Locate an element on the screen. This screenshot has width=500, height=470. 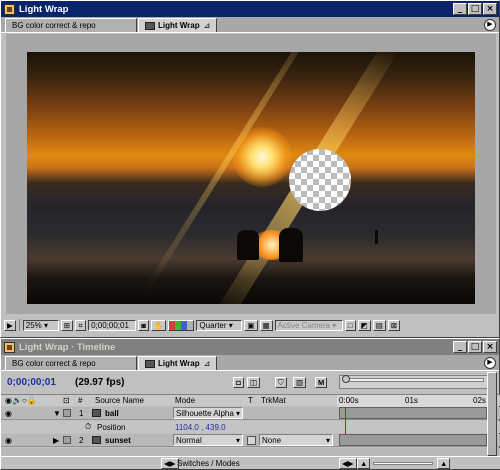
layer-number: 1 is located at coordinates (81, 413).